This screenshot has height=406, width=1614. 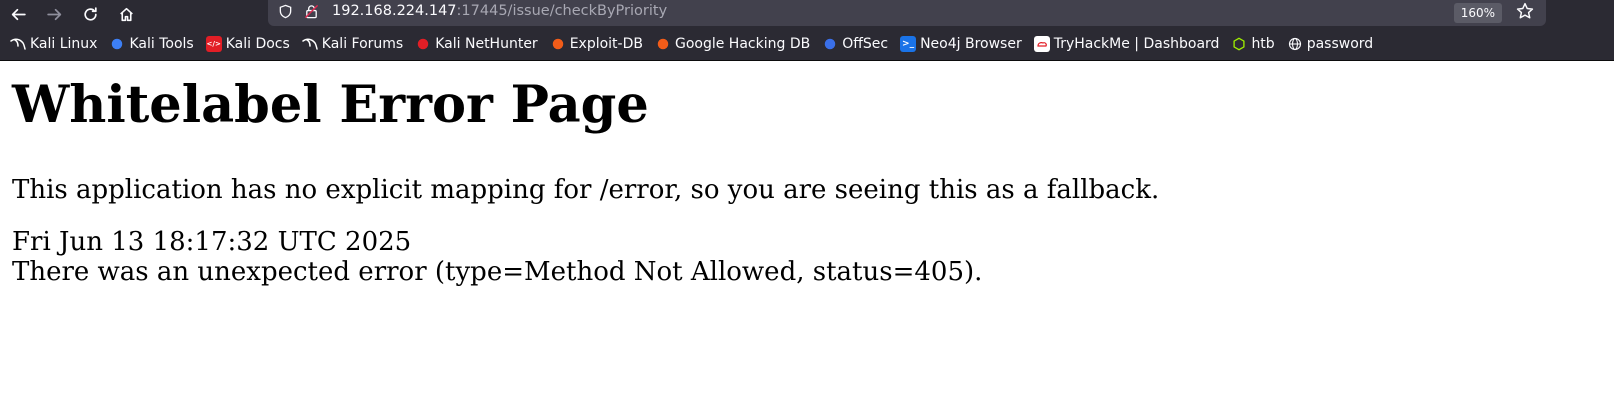 I want to click on kali-tools-icon, so click(x=117, y=44).